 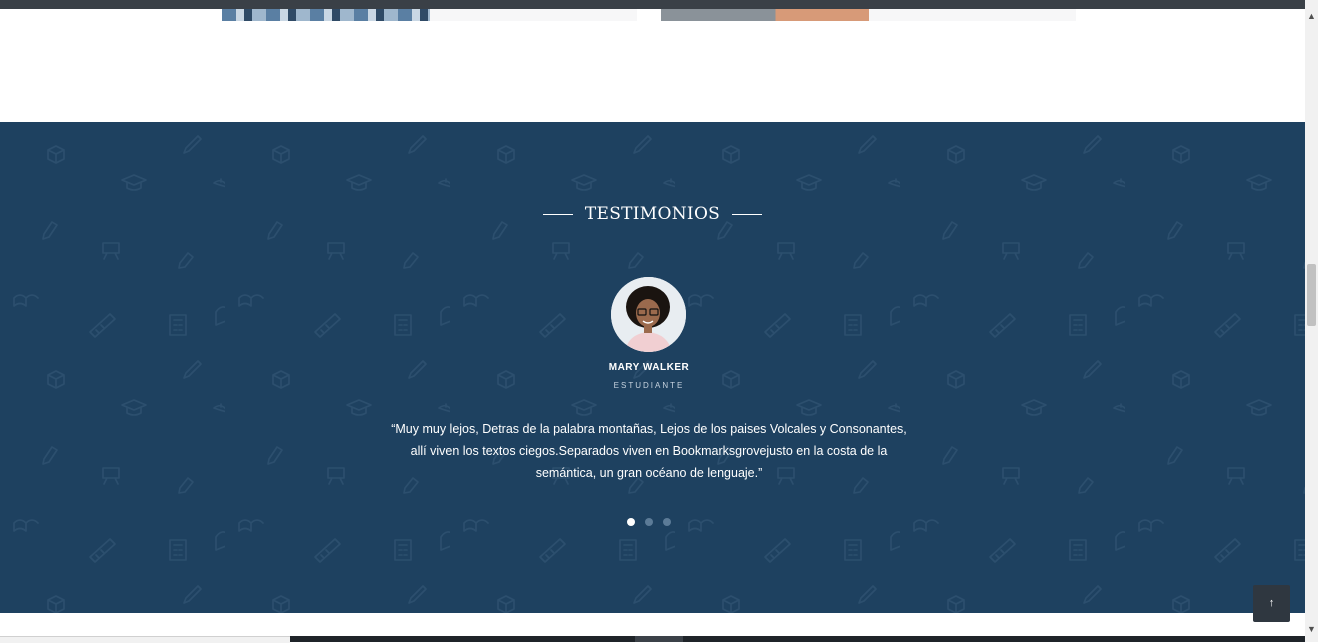 I want to click on heading-rule-right, so click(x=747, y=214).